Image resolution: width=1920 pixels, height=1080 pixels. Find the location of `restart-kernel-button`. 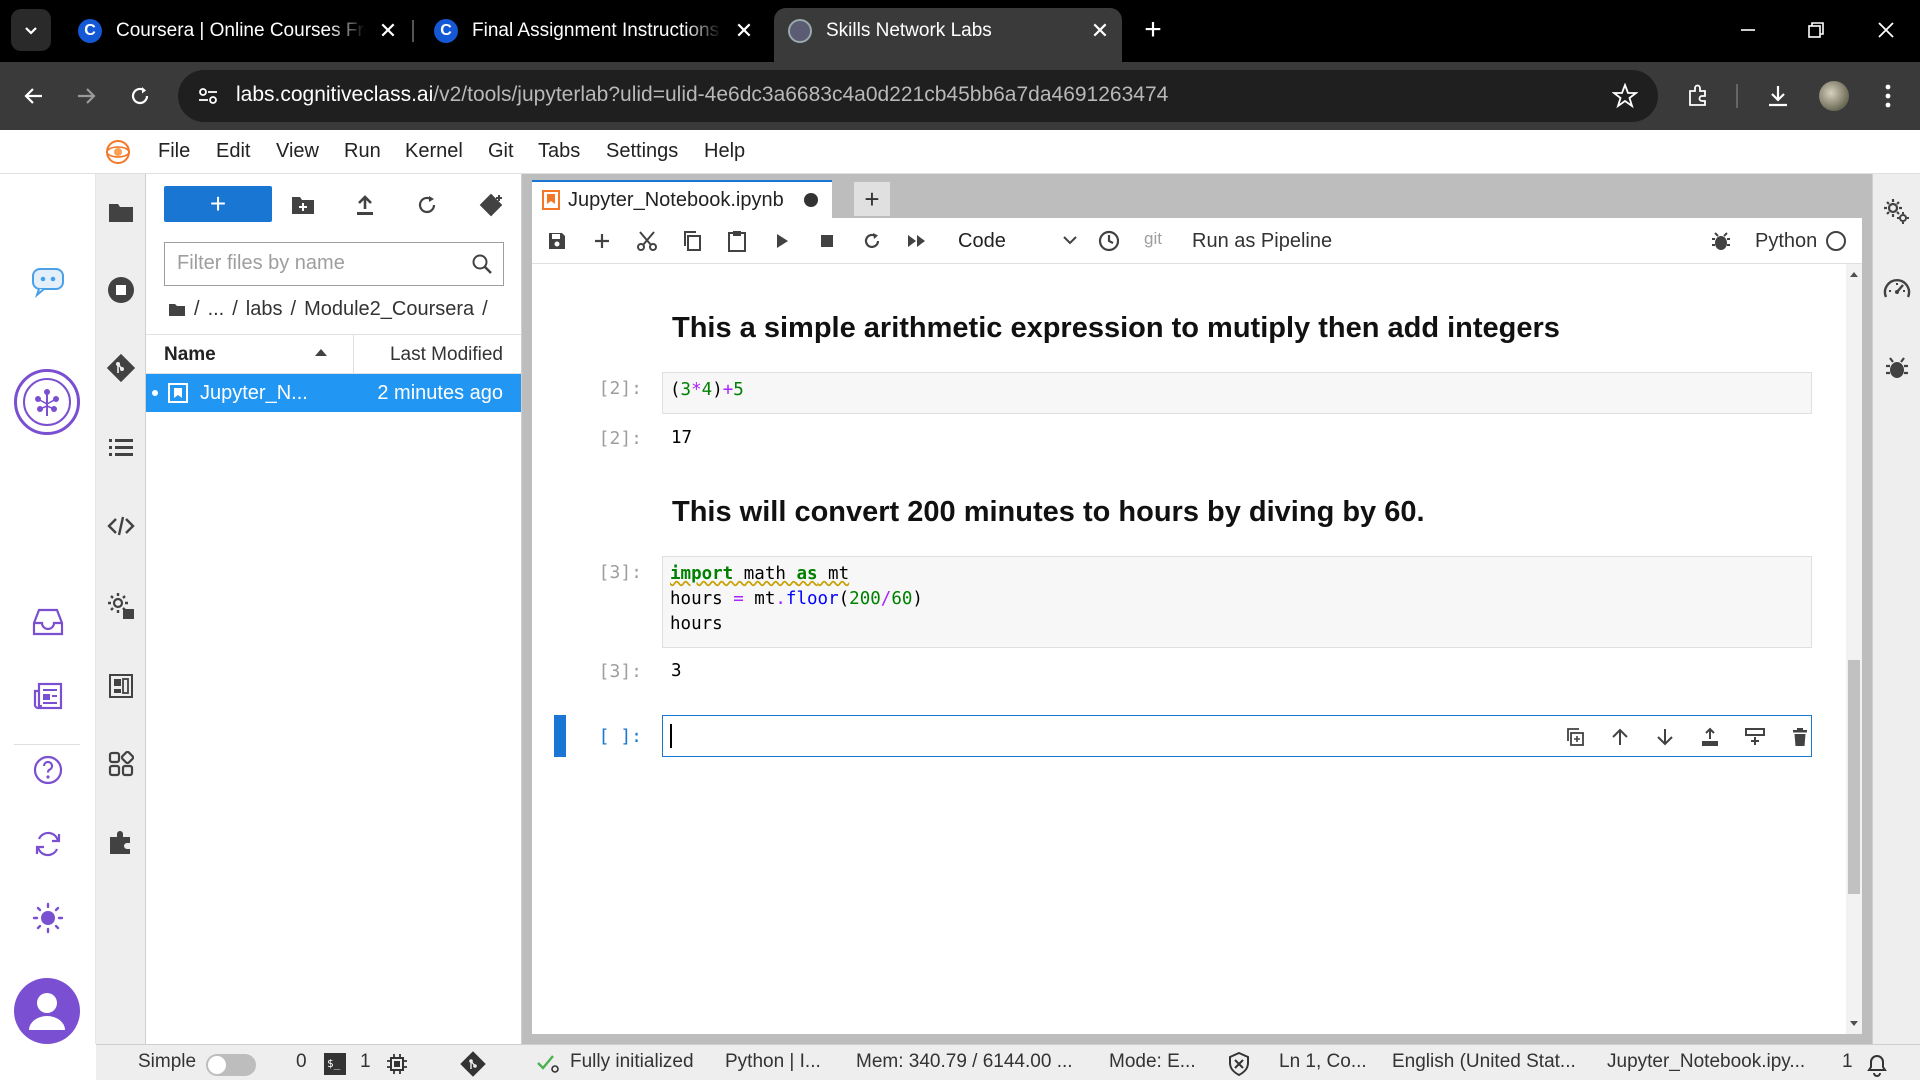

restart-kernel-button is located at coordinates (872, 241).